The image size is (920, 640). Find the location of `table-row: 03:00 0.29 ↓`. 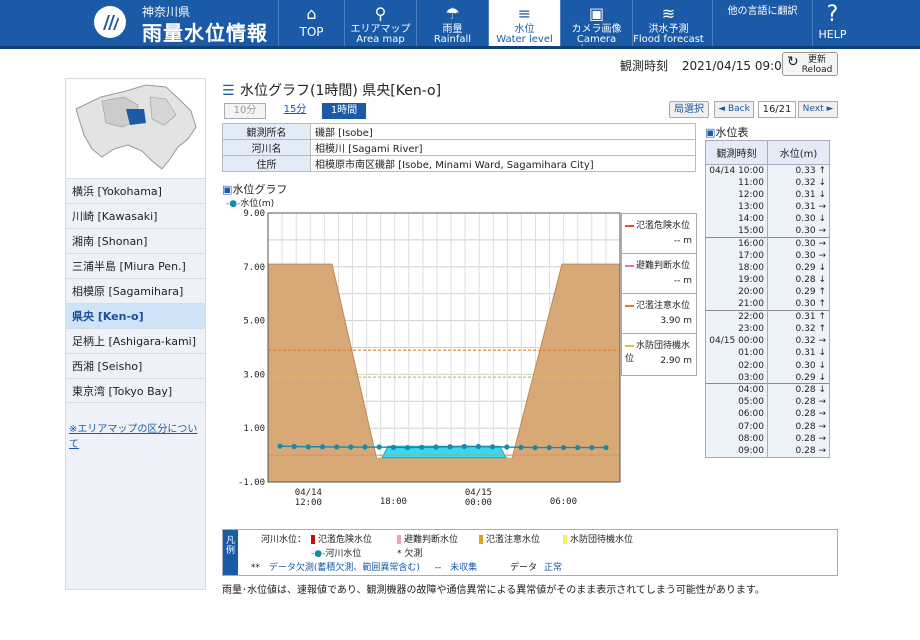

table-row: 03:00 0.29 ↓ is located at coordinates (767, 377).